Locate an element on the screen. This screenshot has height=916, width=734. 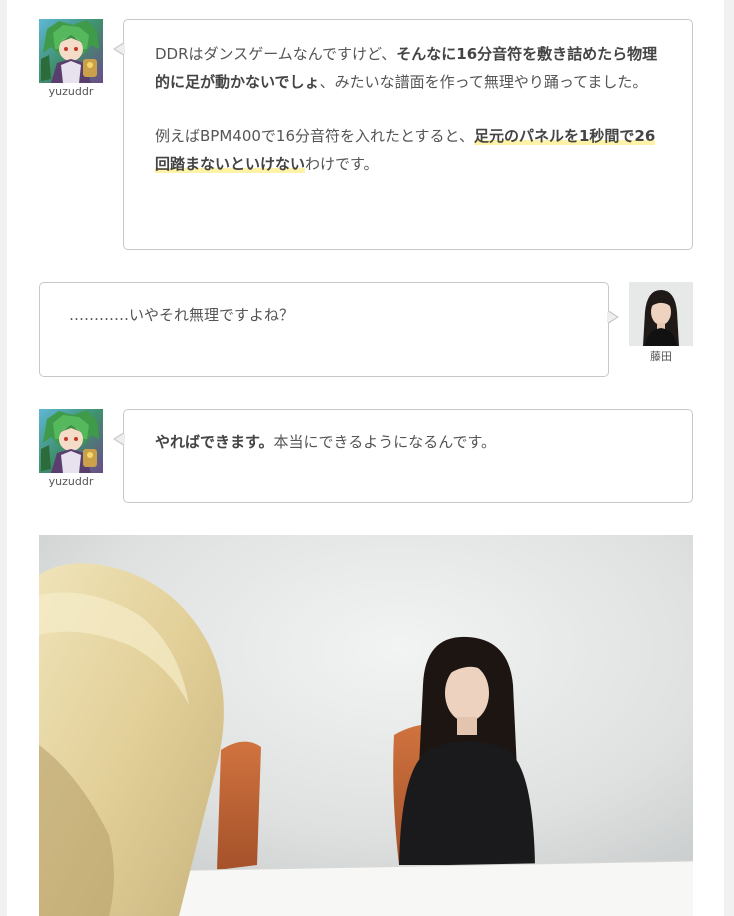
speaker-avatar: 藤田 is located at coordinates (661, 323).